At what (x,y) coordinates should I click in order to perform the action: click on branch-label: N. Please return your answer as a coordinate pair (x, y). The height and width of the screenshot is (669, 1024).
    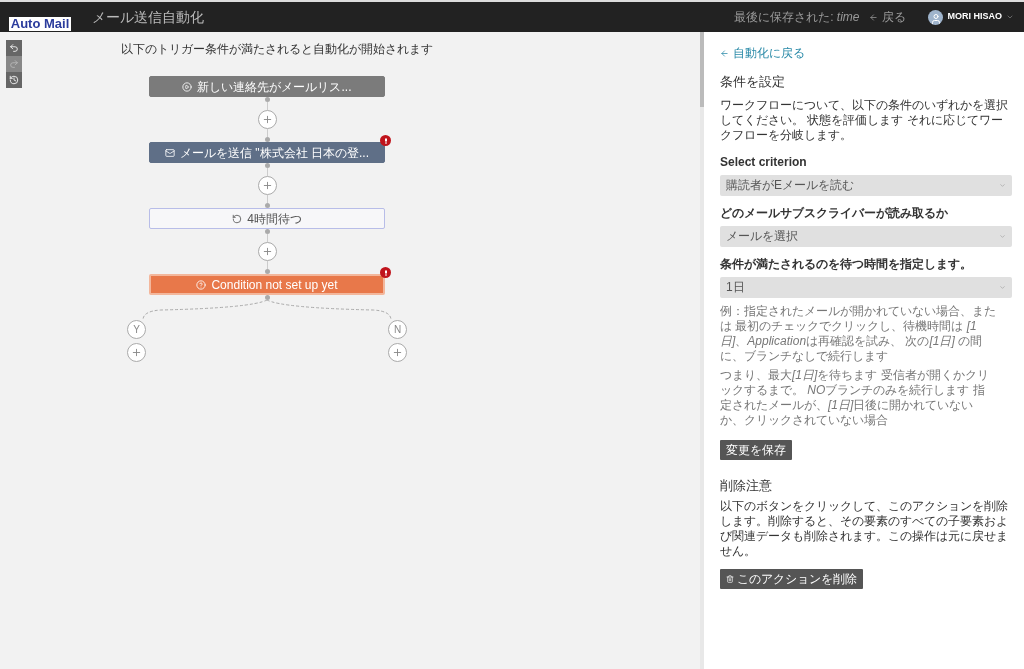
    Looking at the image, I should click on (397, 329).